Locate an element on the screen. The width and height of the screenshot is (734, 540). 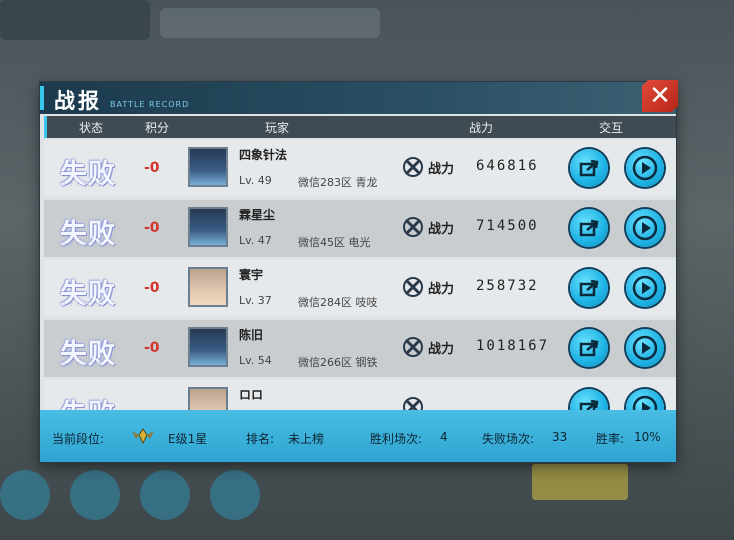
power-value: 258732 is located at coordinates (507, 286).